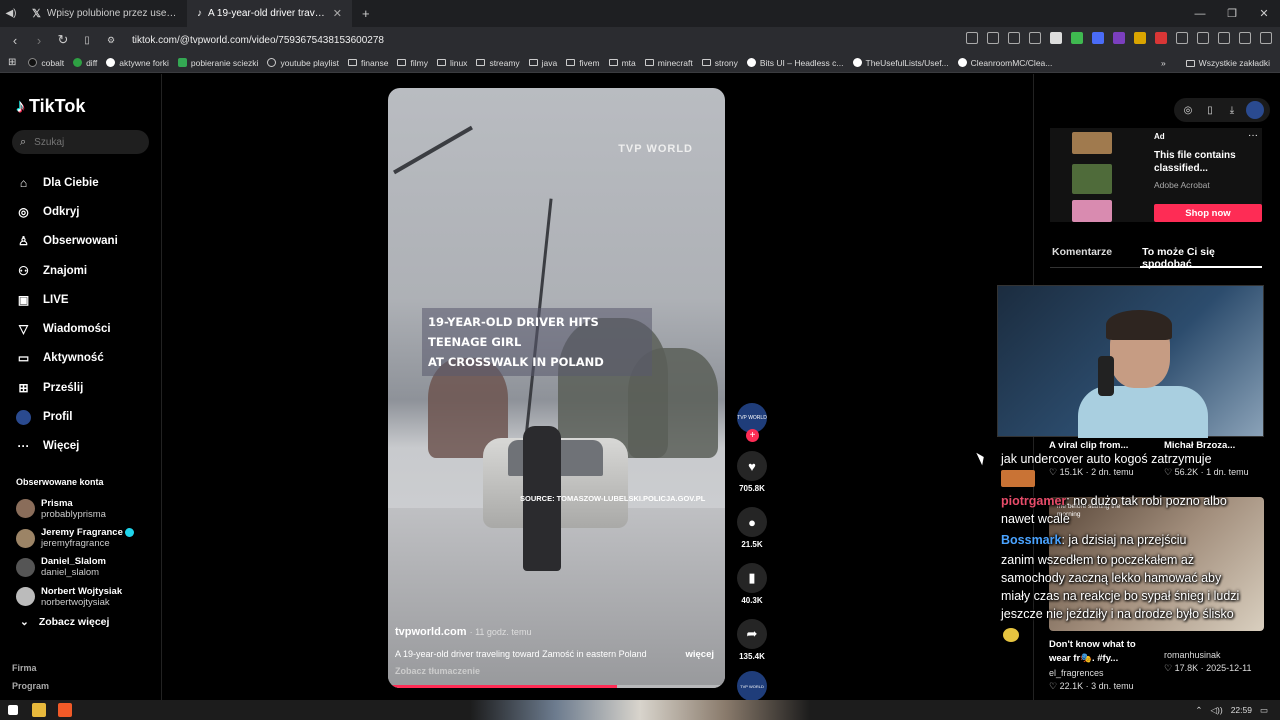 The height and width of the screenshot is (720, 1280). Describe the element at coordinates (84, 142) in the screenshot. I see `search-input` at that location.